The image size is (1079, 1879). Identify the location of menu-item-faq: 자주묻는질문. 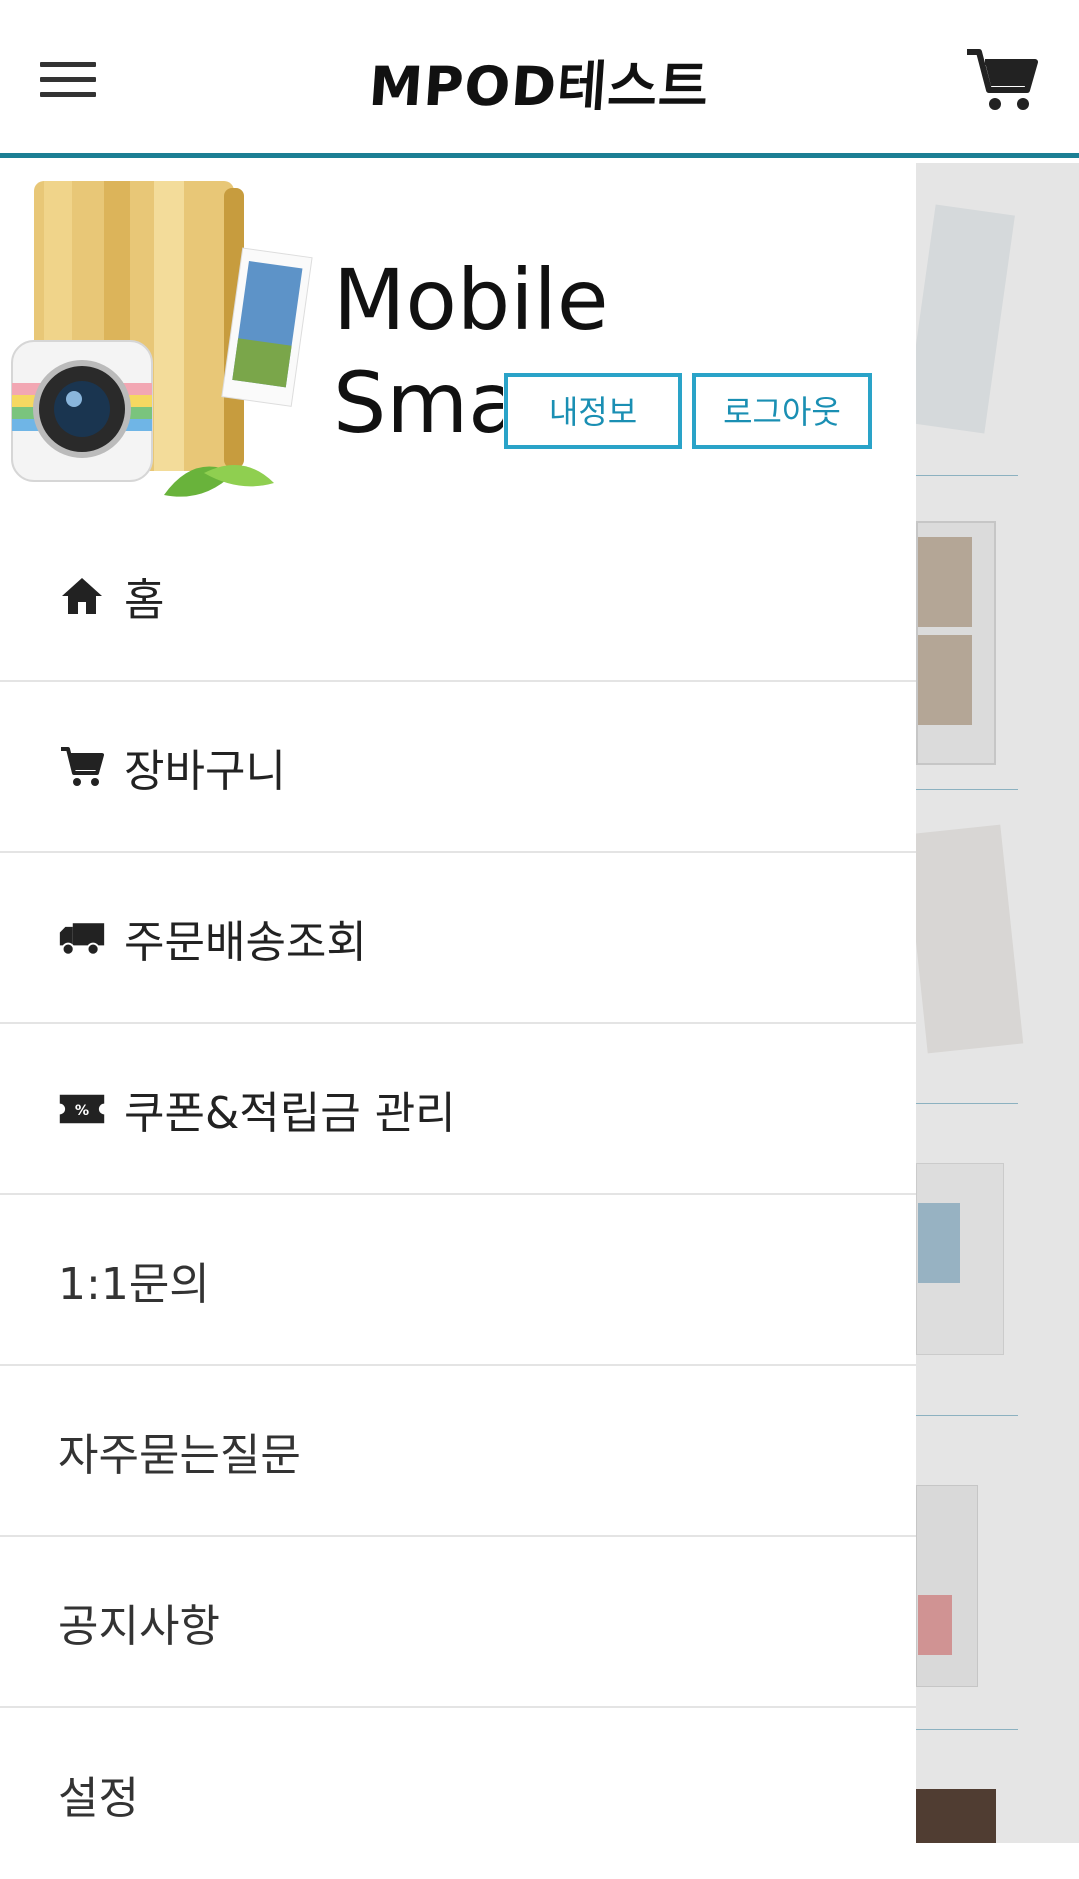
(458, 1451).